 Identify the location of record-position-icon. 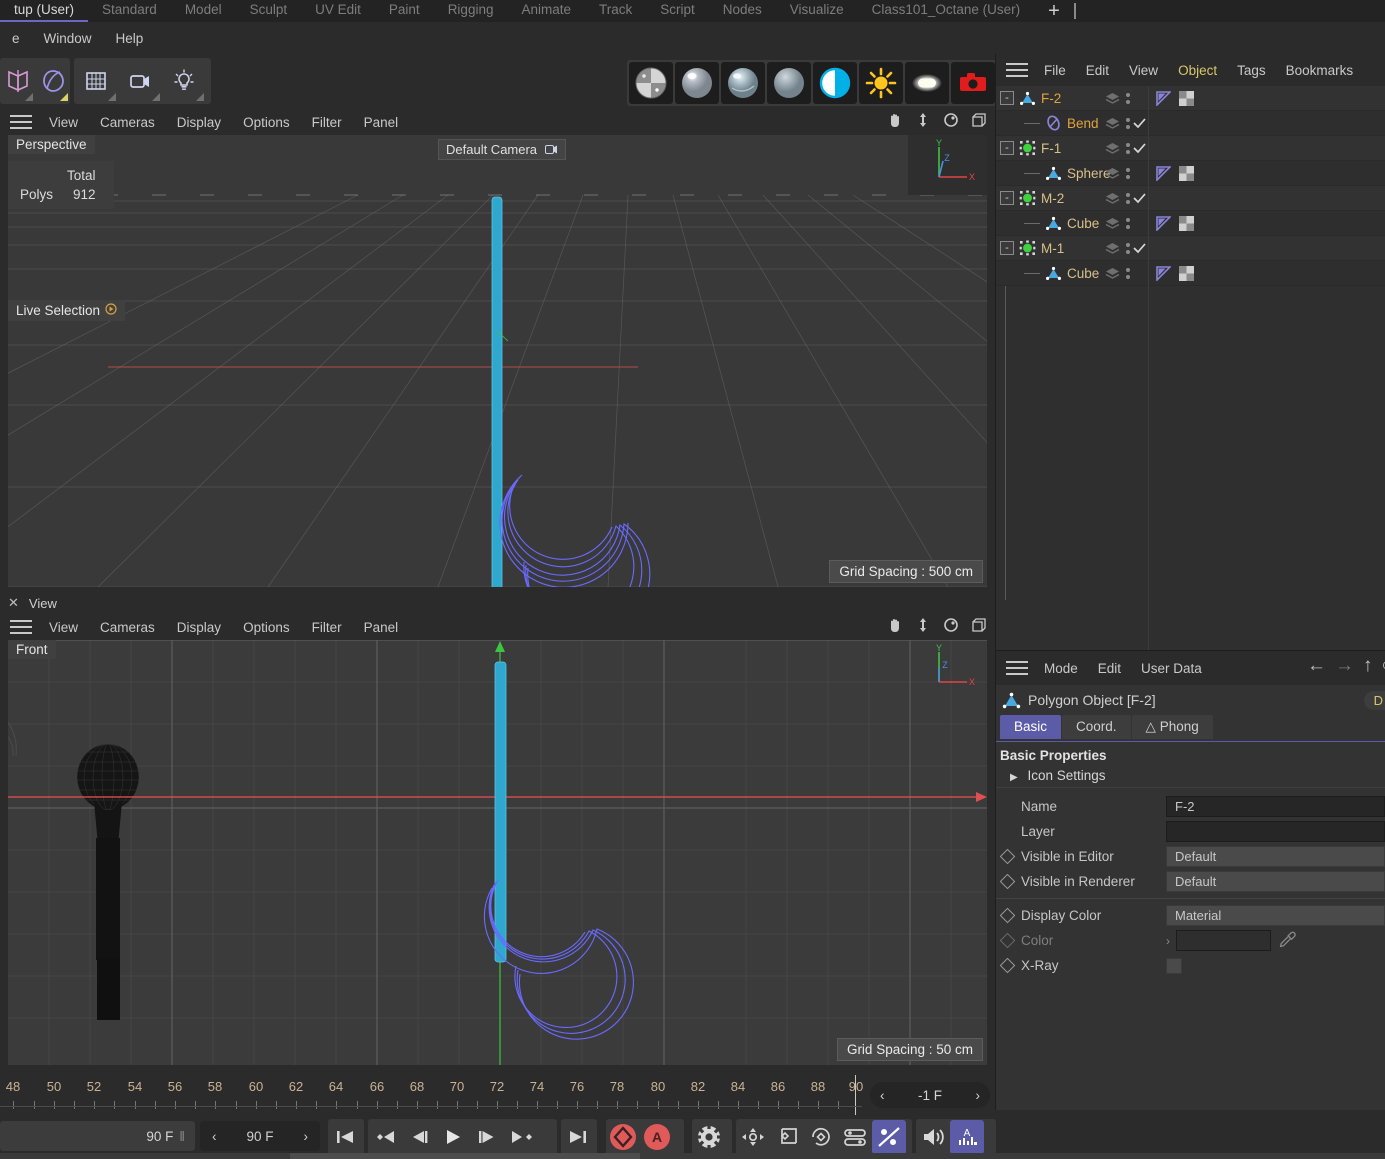
(753, 1137).